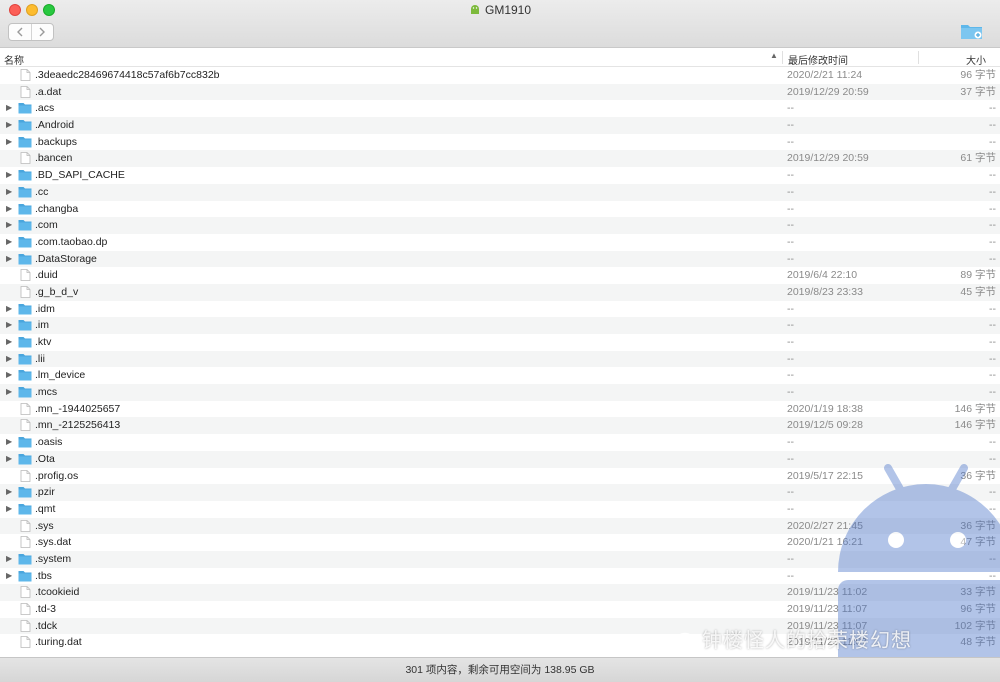 The image size is (1000, 682). I want to click on back-button, so click(20, 32).